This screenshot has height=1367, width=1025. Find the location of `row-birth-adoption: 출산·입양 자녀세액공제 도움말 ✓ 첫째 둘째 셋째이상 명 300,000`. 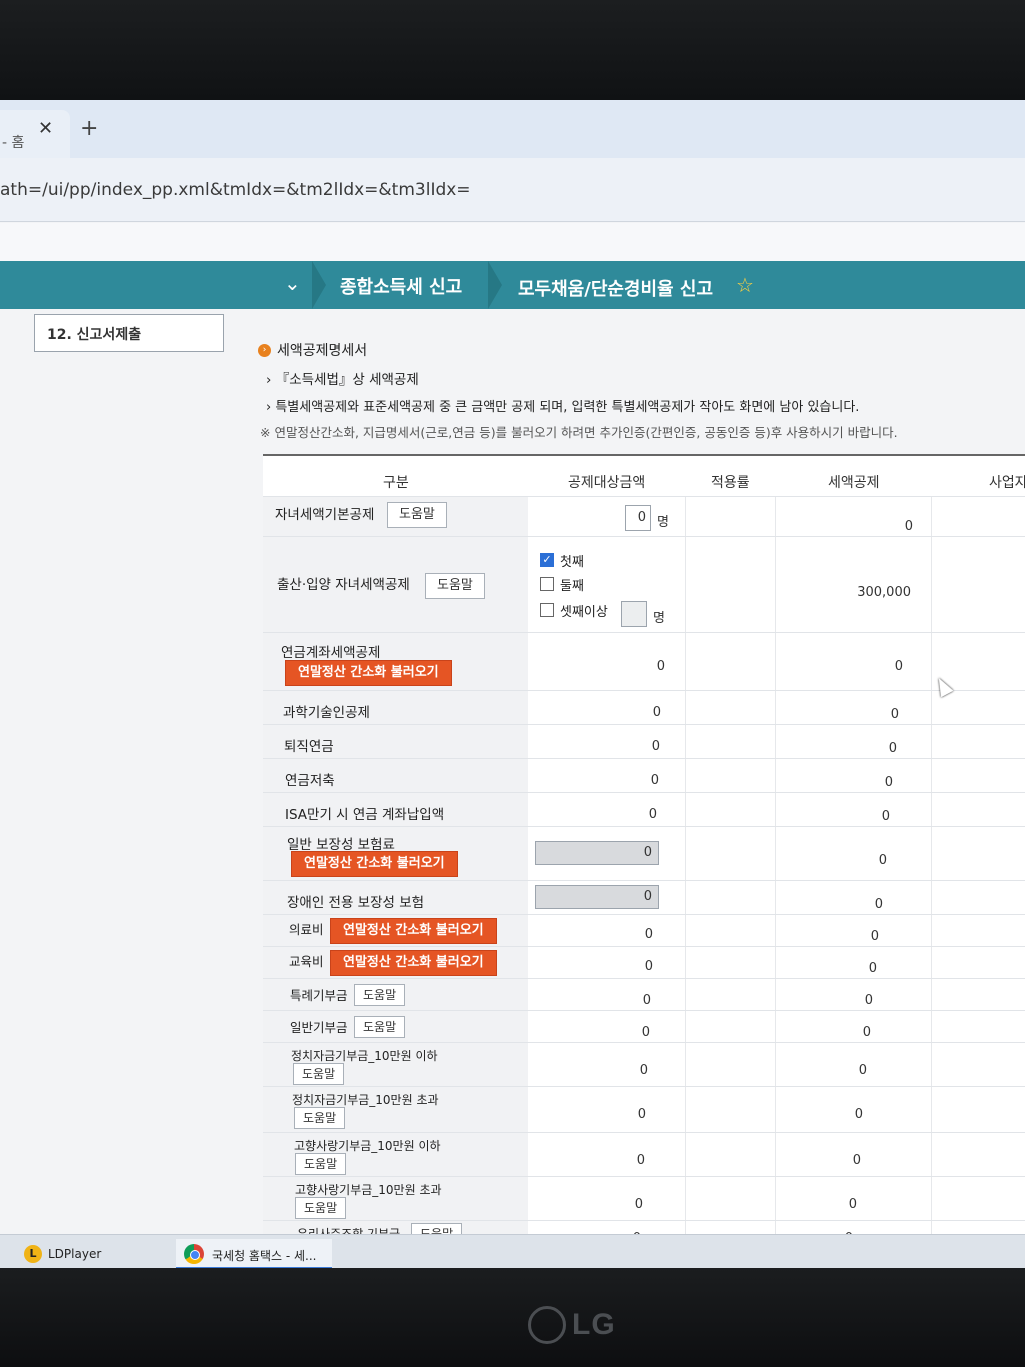

row-birth-adoption: 출산·입양 자녀세액공제 도움말 ✓ 첫째 둘째 셋째이상 명 300,000 is located at coordinates (644, 584).